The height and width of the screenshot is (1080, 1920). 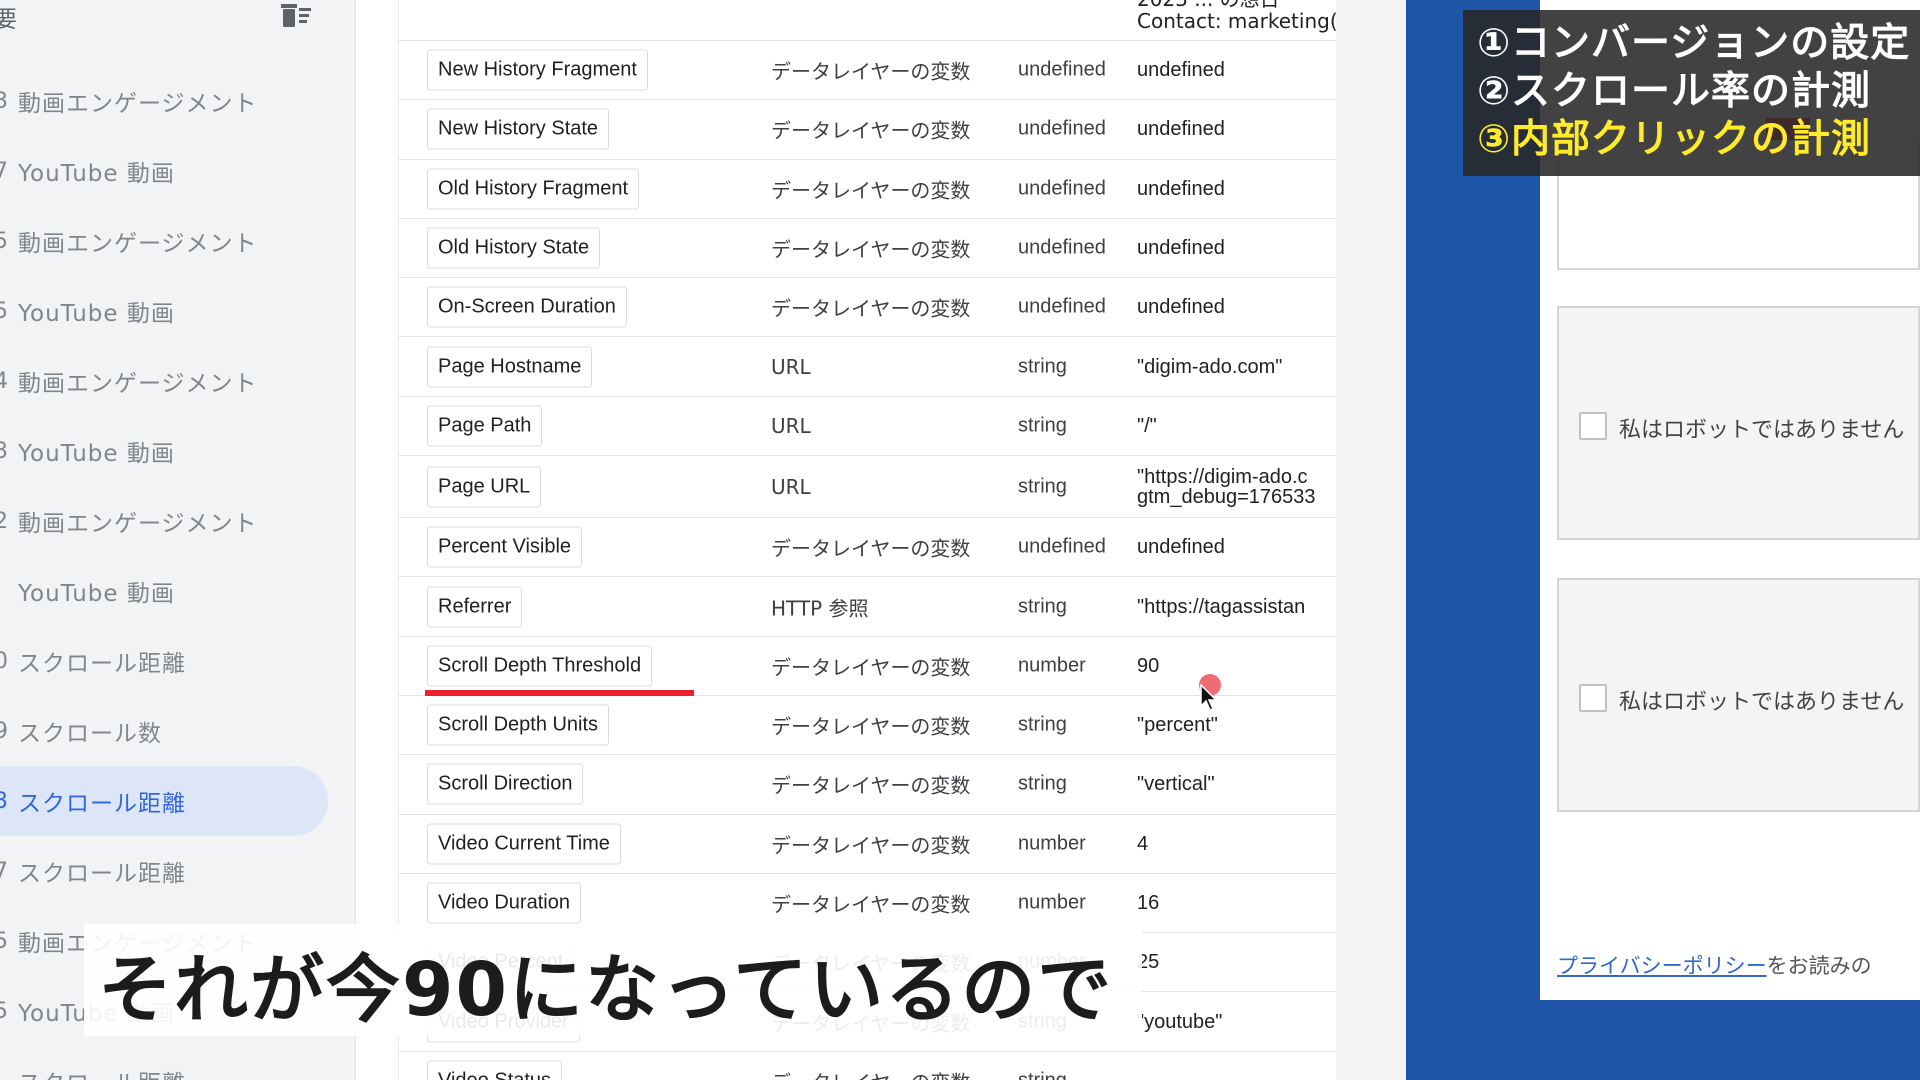 I want to click on step-1: ①コンバージョンの設定, so click(x=1694, y=43).